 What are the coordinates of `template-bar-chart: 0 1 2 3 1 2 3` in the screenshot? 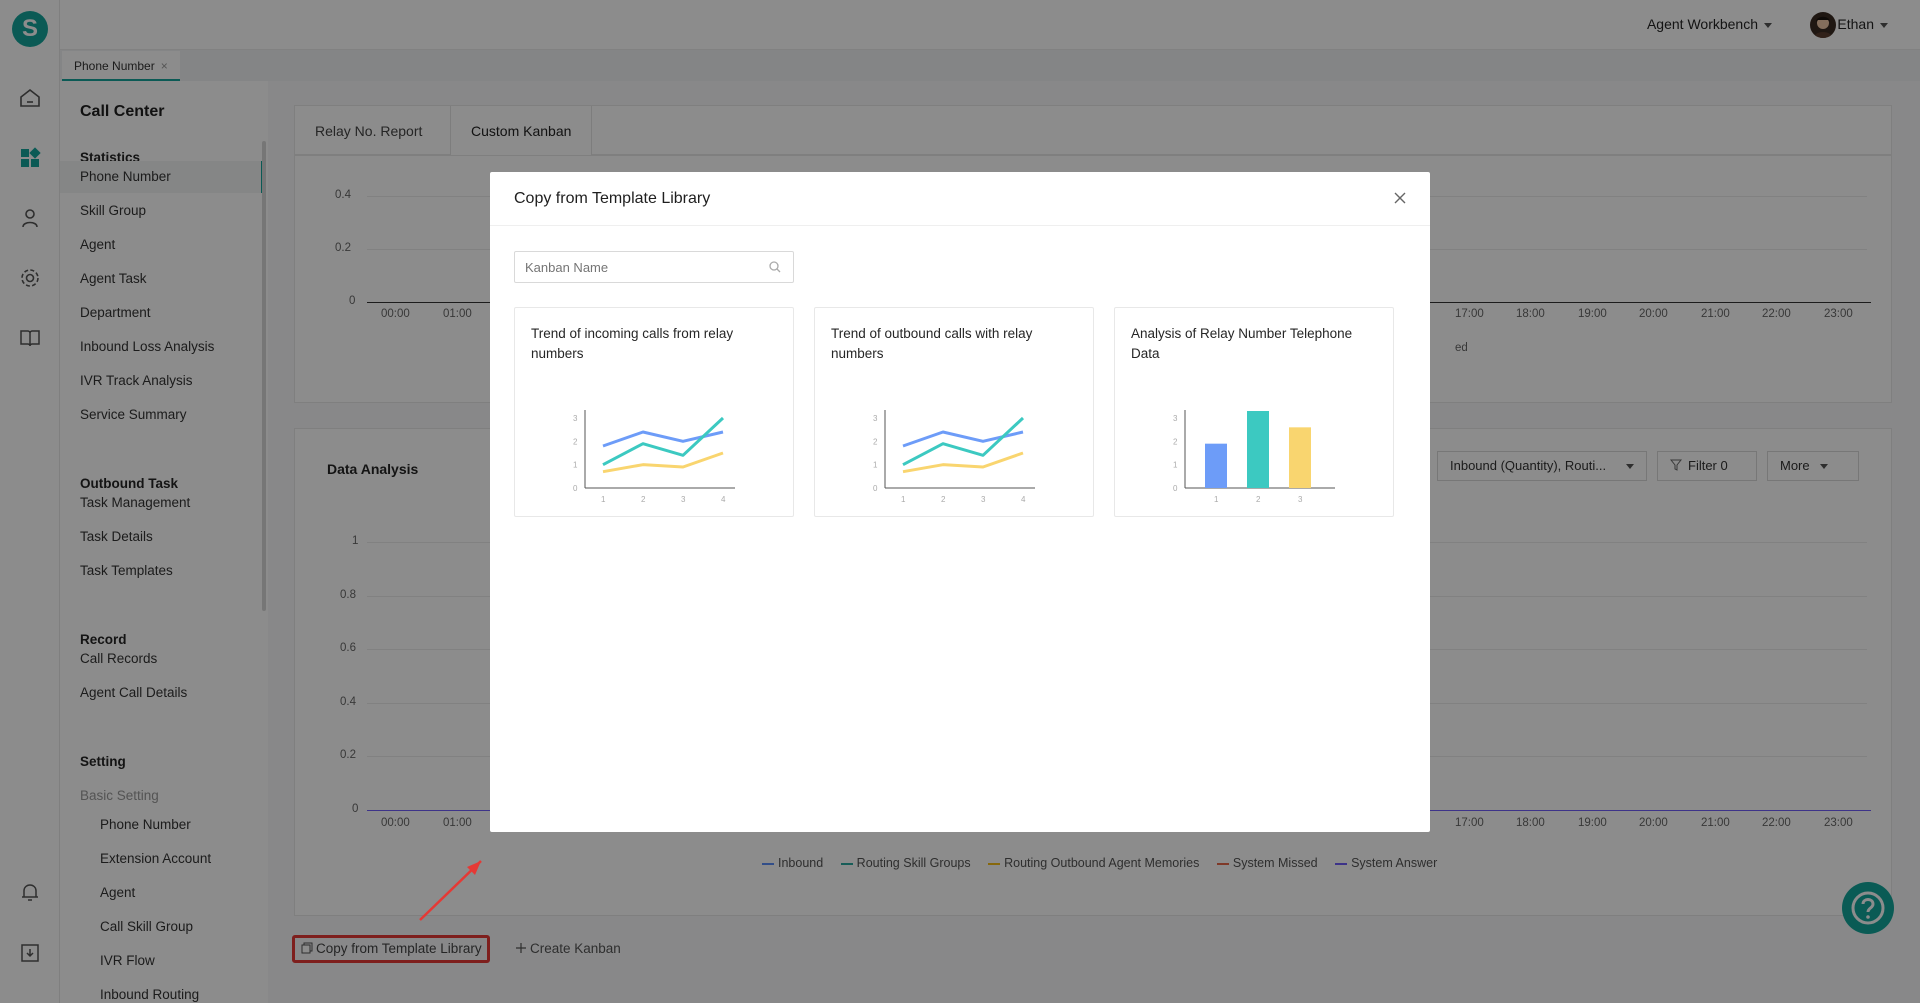 It's located at (1254, 457).